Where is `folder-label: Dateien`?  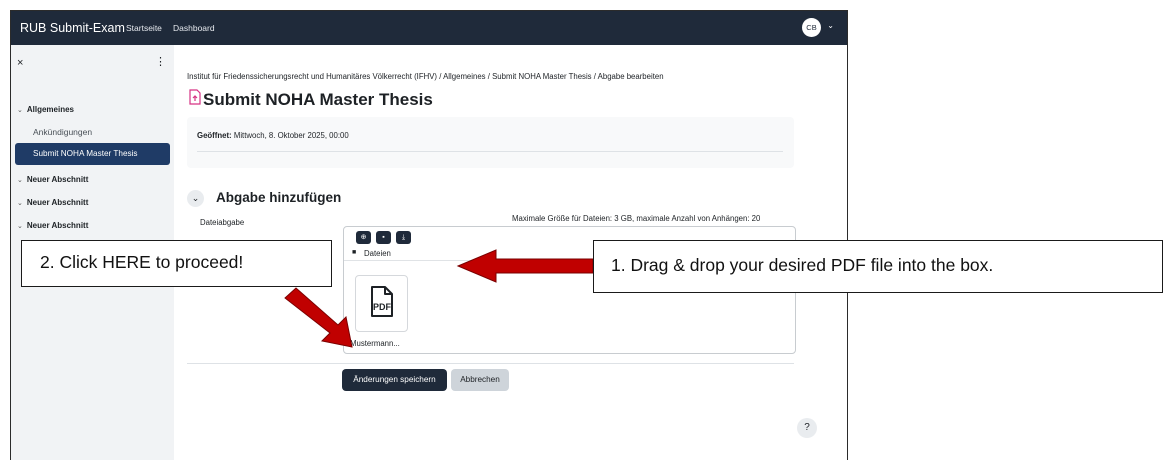 folder-label: Dateien is located at coordinates (377, 253).